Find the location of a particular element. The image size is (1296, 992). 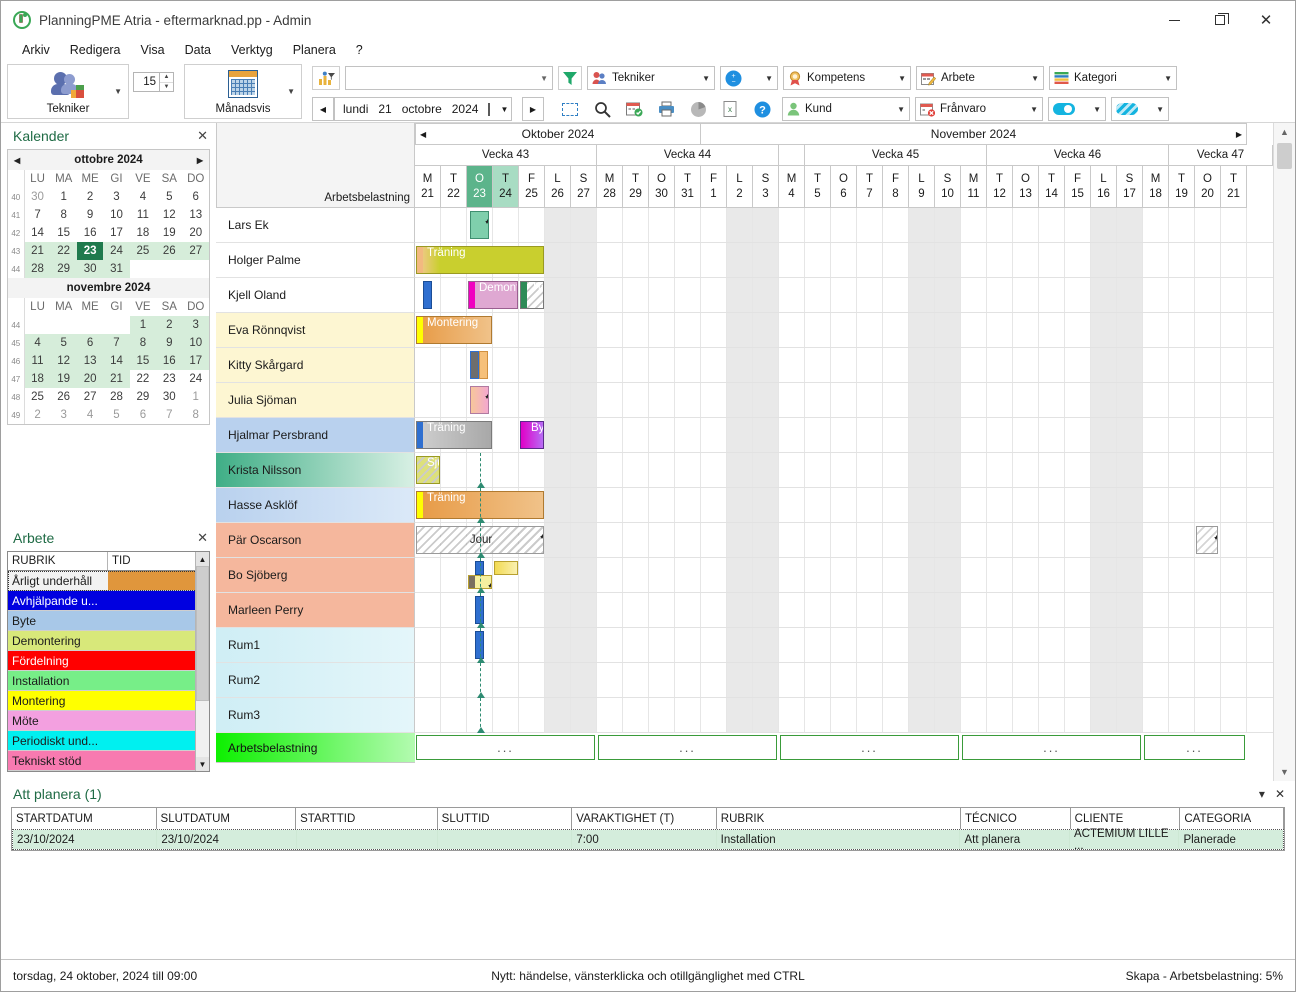

gantt-lane: DemontTjä is located at coordinates (844, 295).